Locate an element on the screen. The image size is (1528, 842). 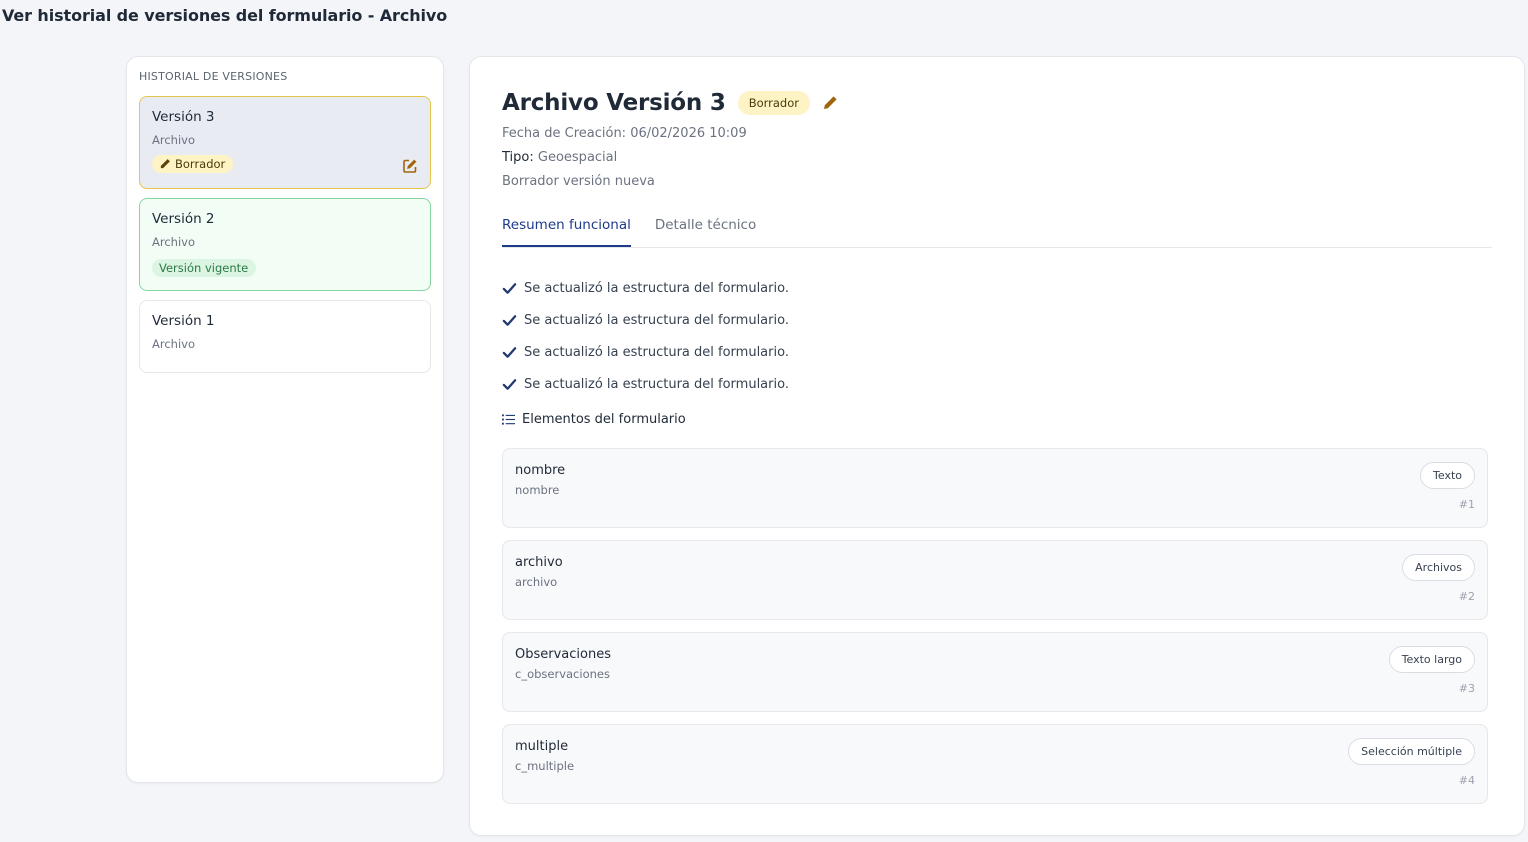
element-type-badge: Texto largo is located at coordinates (1431, 659).